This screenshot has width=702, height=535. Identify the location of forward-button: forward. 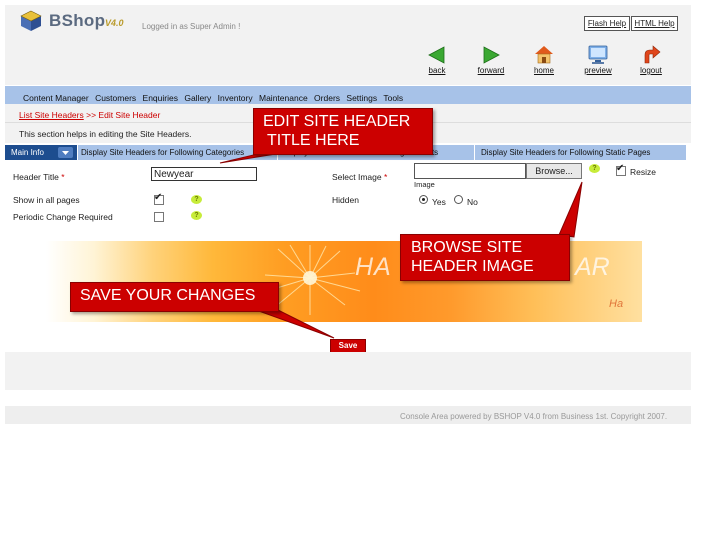
(491, 60).